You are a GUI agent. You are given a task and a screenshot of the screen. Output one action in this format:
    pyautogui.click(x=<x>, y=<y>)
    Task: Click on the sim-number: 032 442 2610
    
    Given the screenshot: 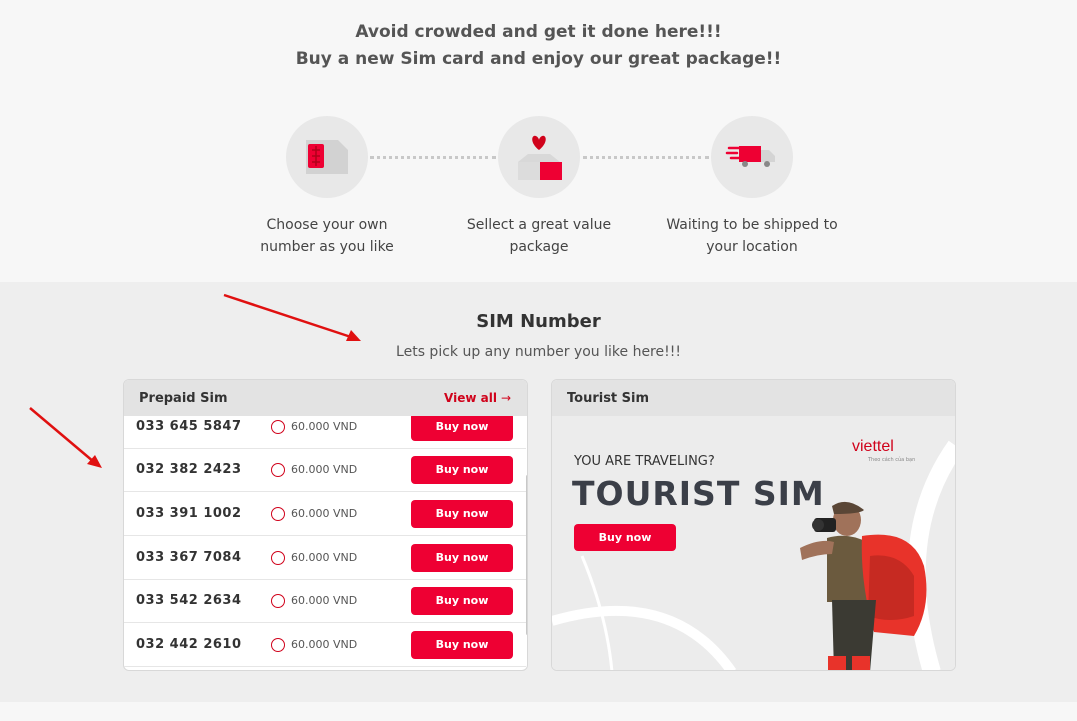 What is the action you would take?
    pyautogui.click(x=189, y=644)
    